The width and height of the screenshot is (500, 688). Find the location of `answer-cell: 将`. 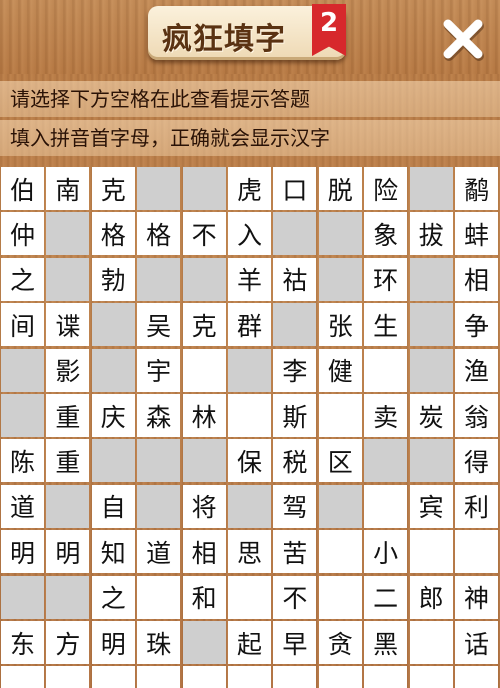

answer-cell: 将 is located at coordinates (204, 506).